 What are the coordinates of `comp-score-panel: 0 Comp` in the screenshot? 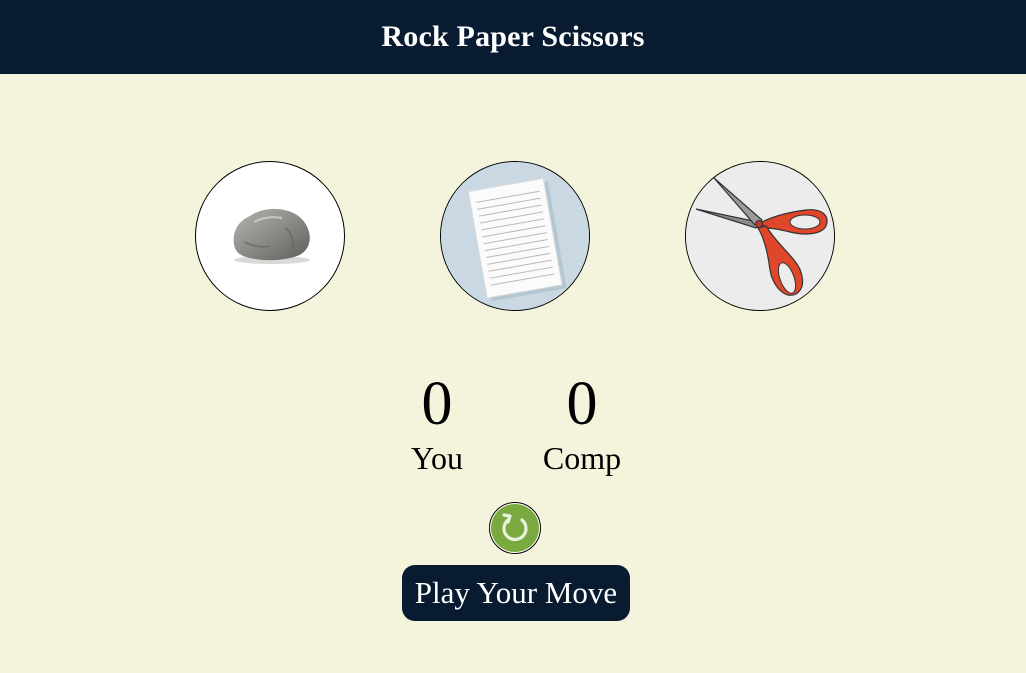 It's located at (582, 422).